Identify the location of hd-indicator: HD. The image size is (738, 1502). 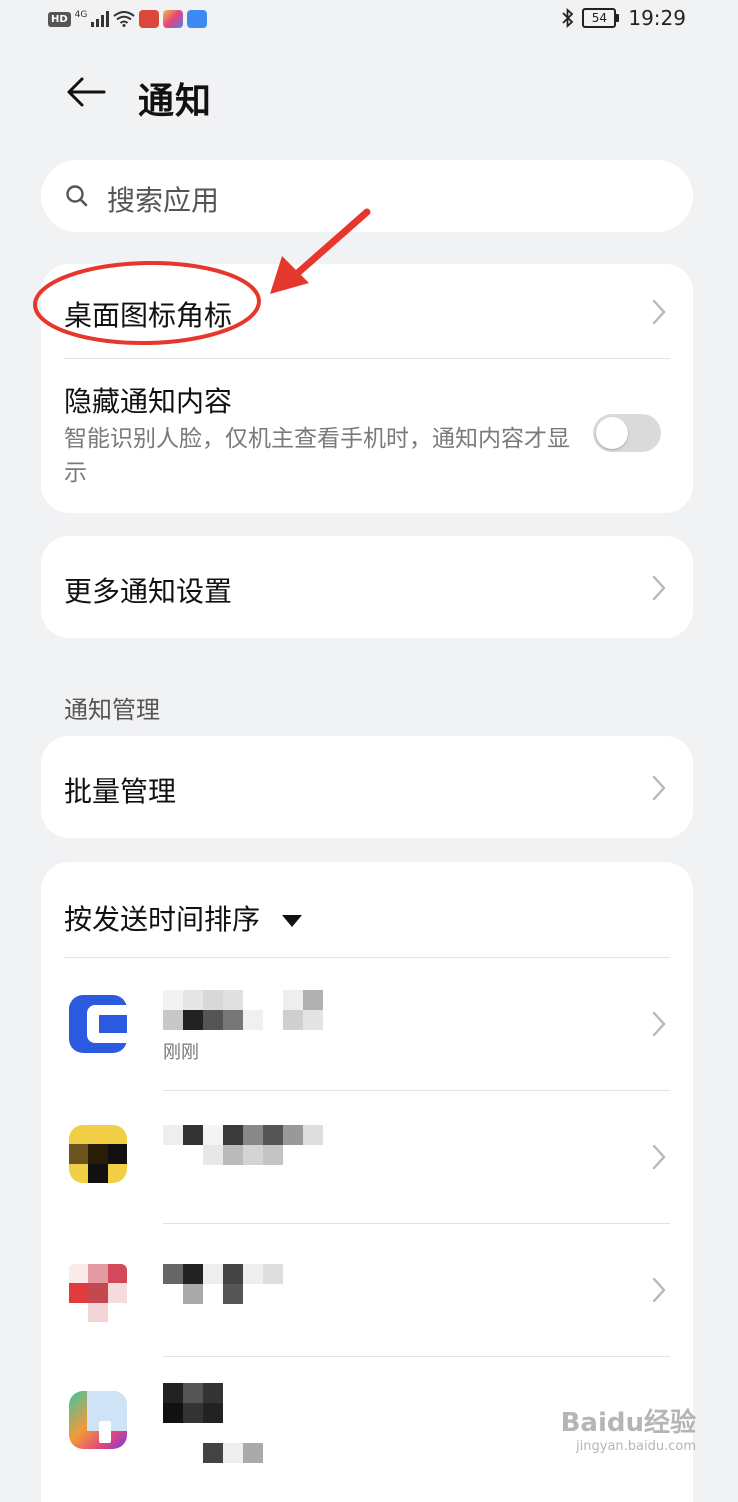
(59, 19).